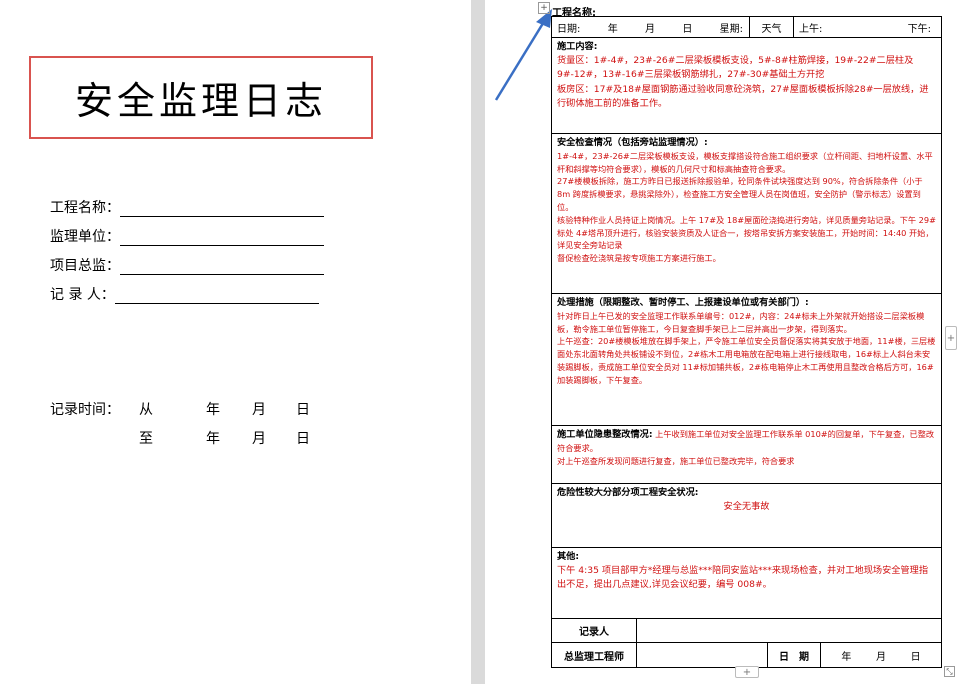  Describe the element at coordinates (702, 655) in the screenshot. I see `chief-engineer-field` at that location.